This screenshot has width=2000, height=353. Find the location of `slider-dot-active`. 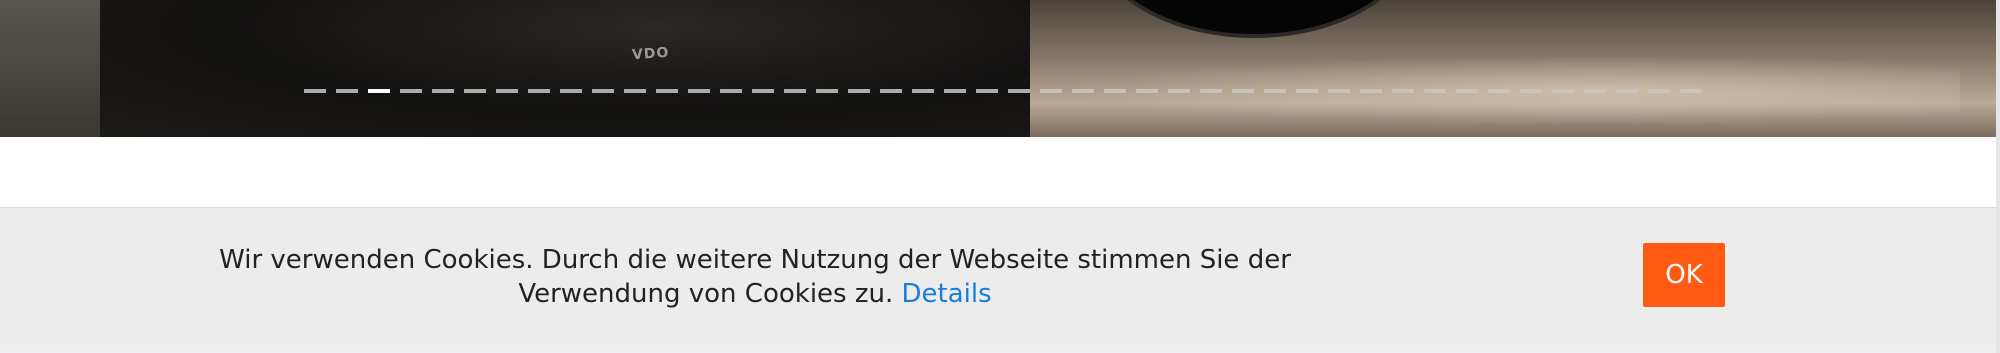

slider-dot-active is located at coordinates (379, 91).